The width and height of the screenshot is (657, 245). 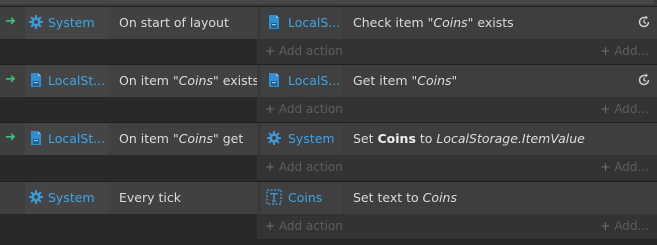 I want to click on condition-text: On start of layout, so click(x=183, y=23).